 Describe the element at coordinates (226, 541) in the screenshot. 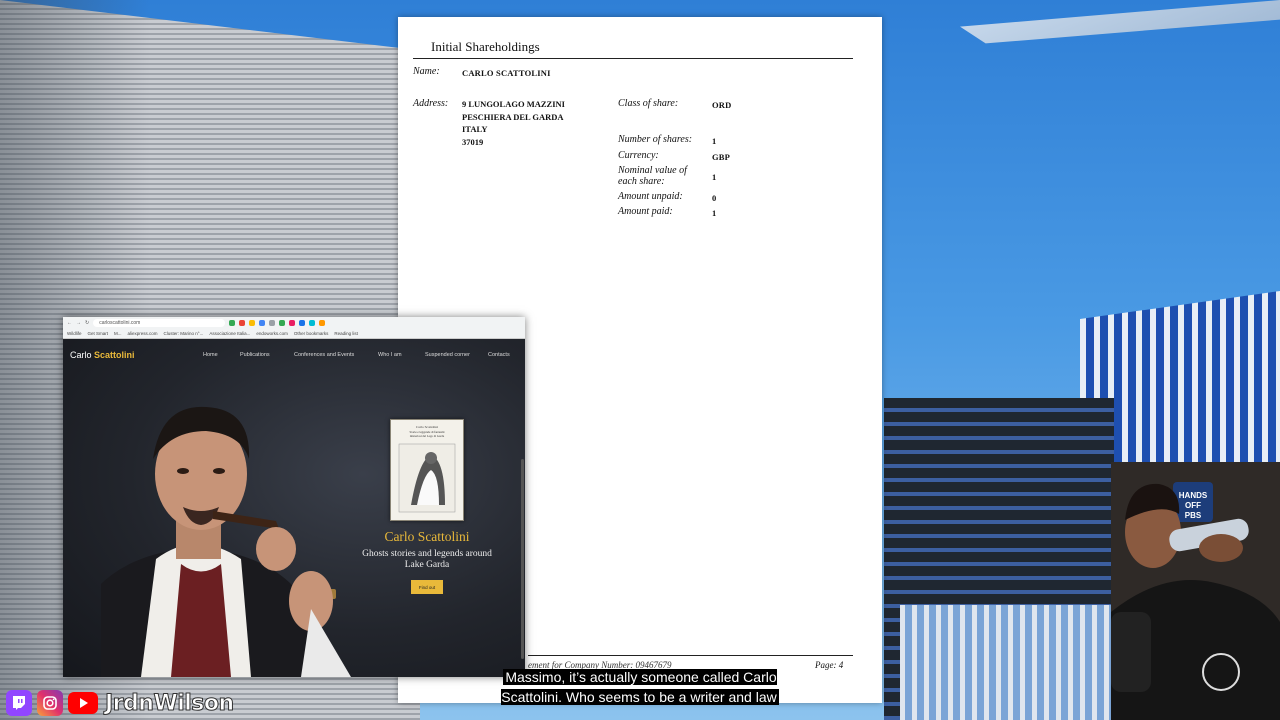

I see `author-portrait` at that location.